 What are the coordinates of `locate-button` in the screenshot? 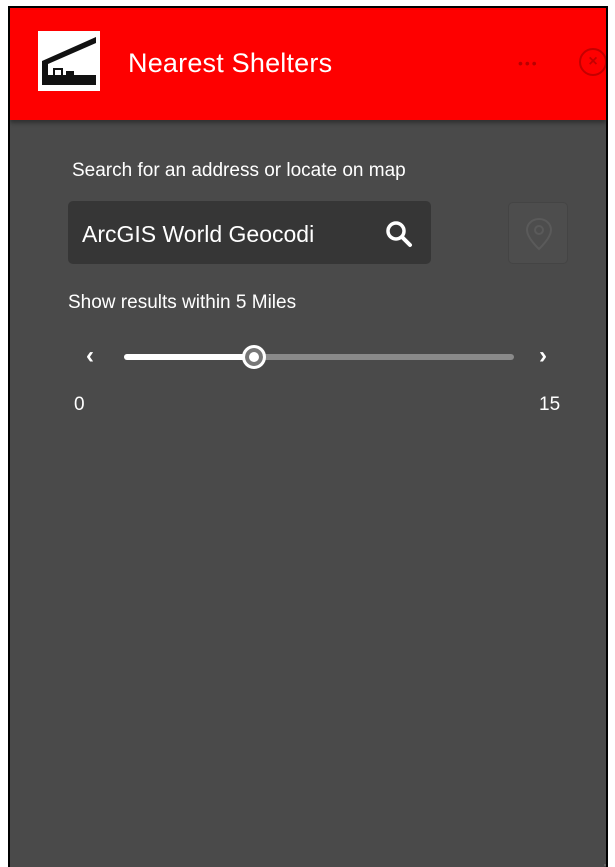 It's located at (538, 233).